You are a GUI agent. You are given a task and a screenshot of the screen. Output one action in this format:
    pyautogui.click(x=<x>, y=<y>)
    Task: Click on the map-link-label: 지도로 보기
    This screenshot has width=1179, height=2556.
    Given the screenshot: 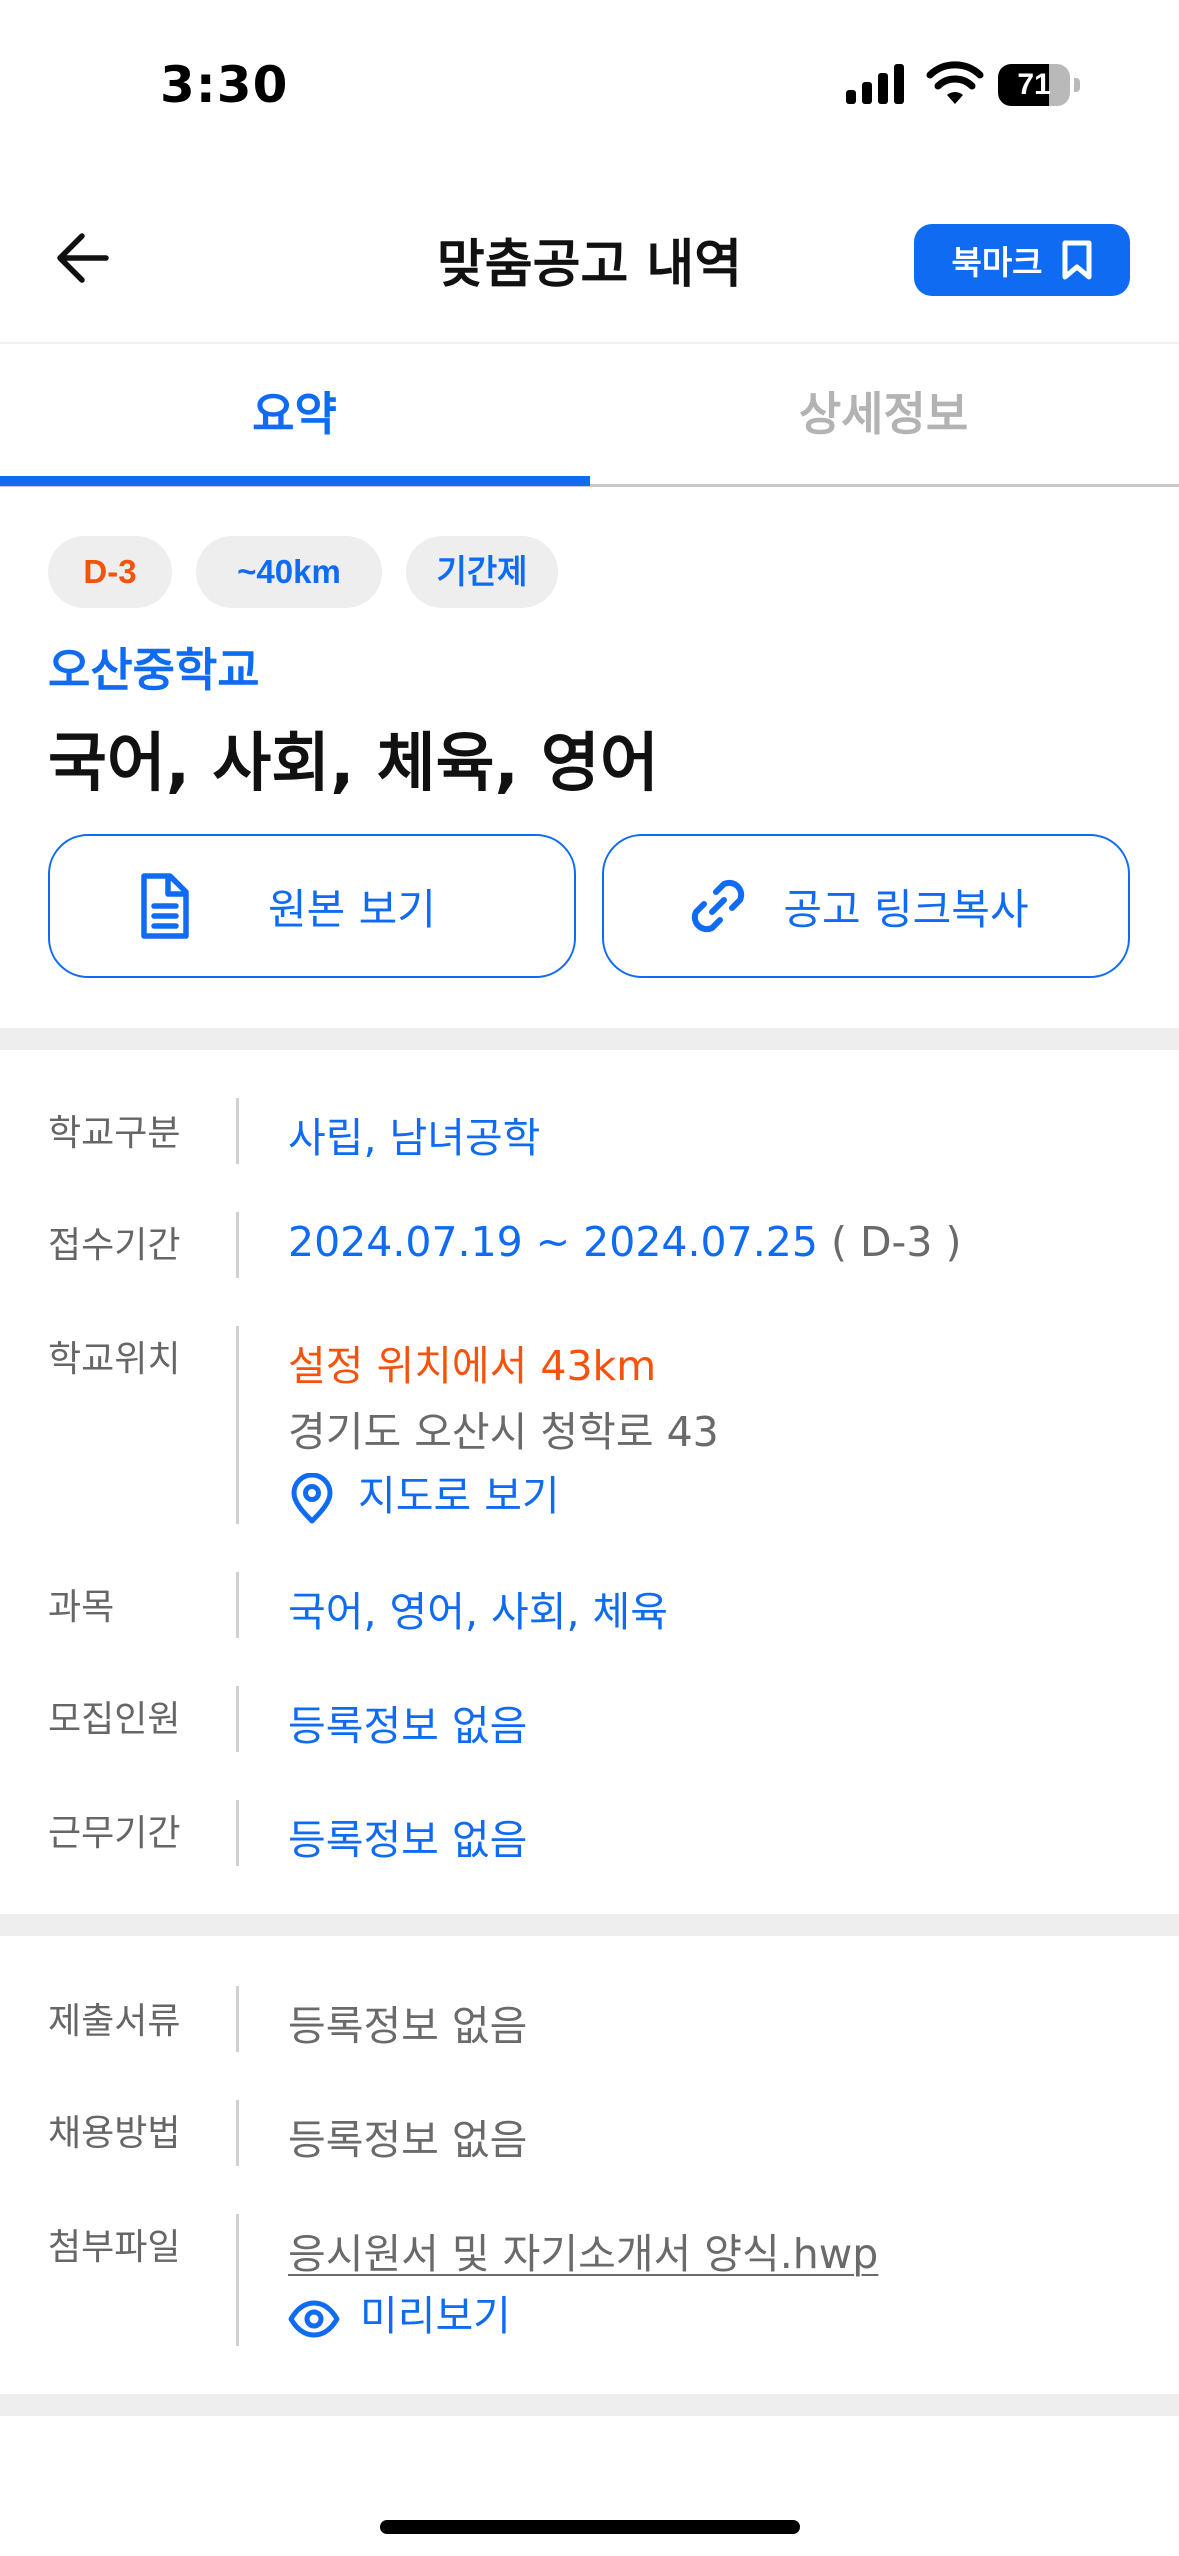 What is the action you would take?
    pyautogui.click(x=459, y=1496)
    